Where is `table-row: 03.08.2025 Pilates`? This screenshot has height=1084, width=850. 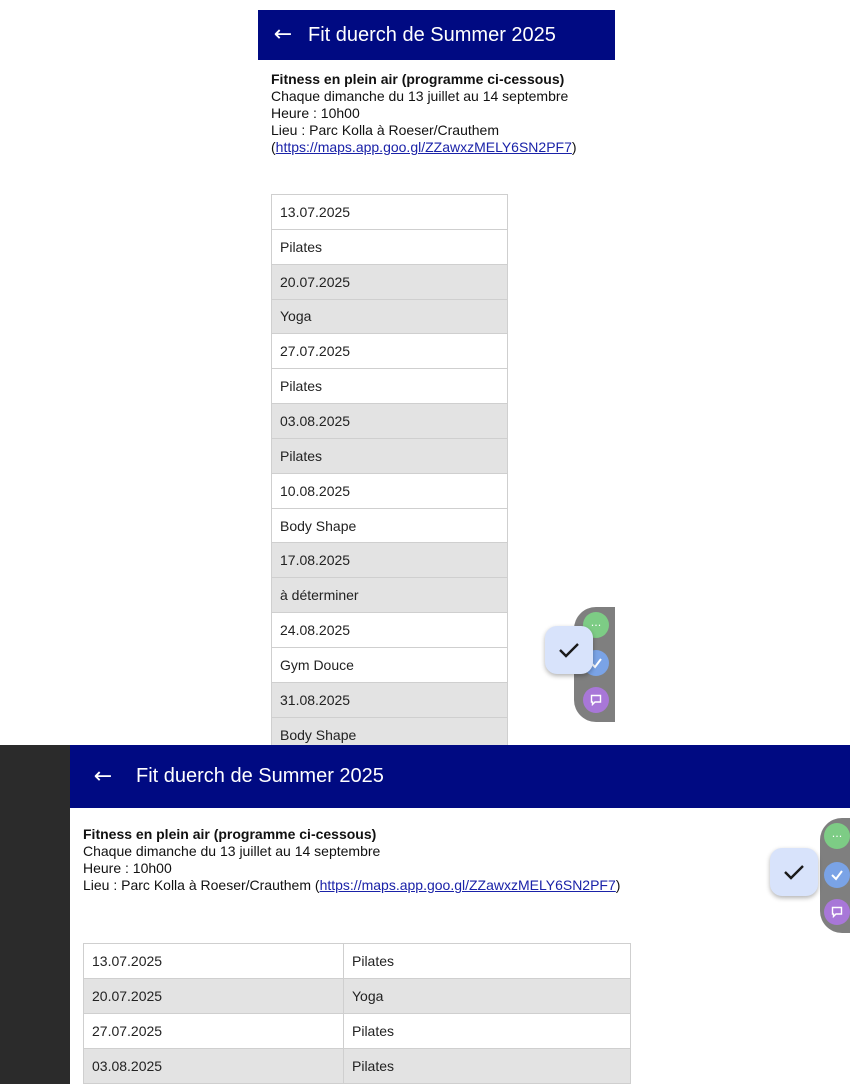 table-row: 03.08.2025 Pilates is located at coordinates (357, 1065).